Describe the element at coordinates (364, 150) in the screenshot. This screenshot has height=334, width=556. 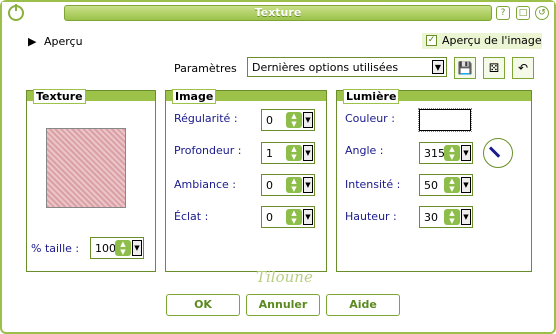
I see `angle-label: Angle :` at that location.